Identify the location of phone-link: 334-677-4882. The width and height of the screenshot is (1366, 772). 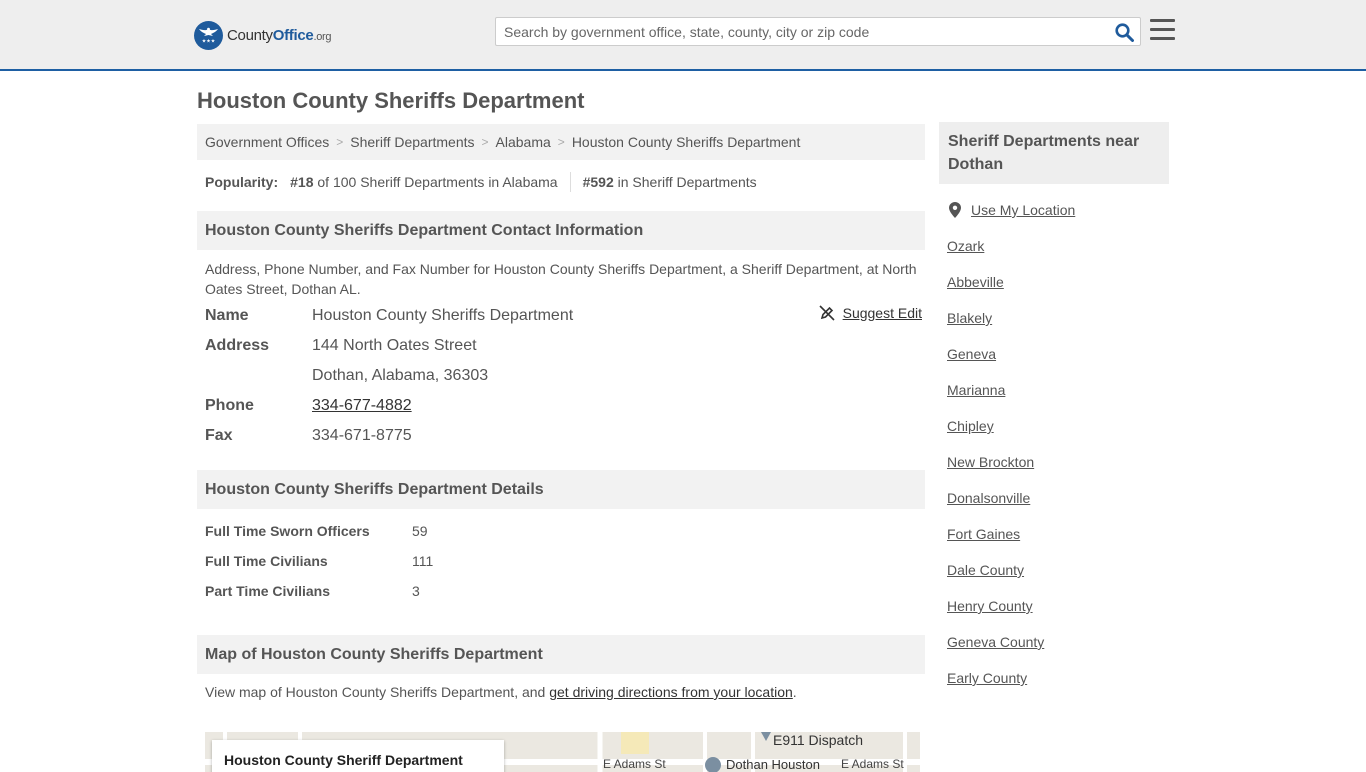
(362, 406).